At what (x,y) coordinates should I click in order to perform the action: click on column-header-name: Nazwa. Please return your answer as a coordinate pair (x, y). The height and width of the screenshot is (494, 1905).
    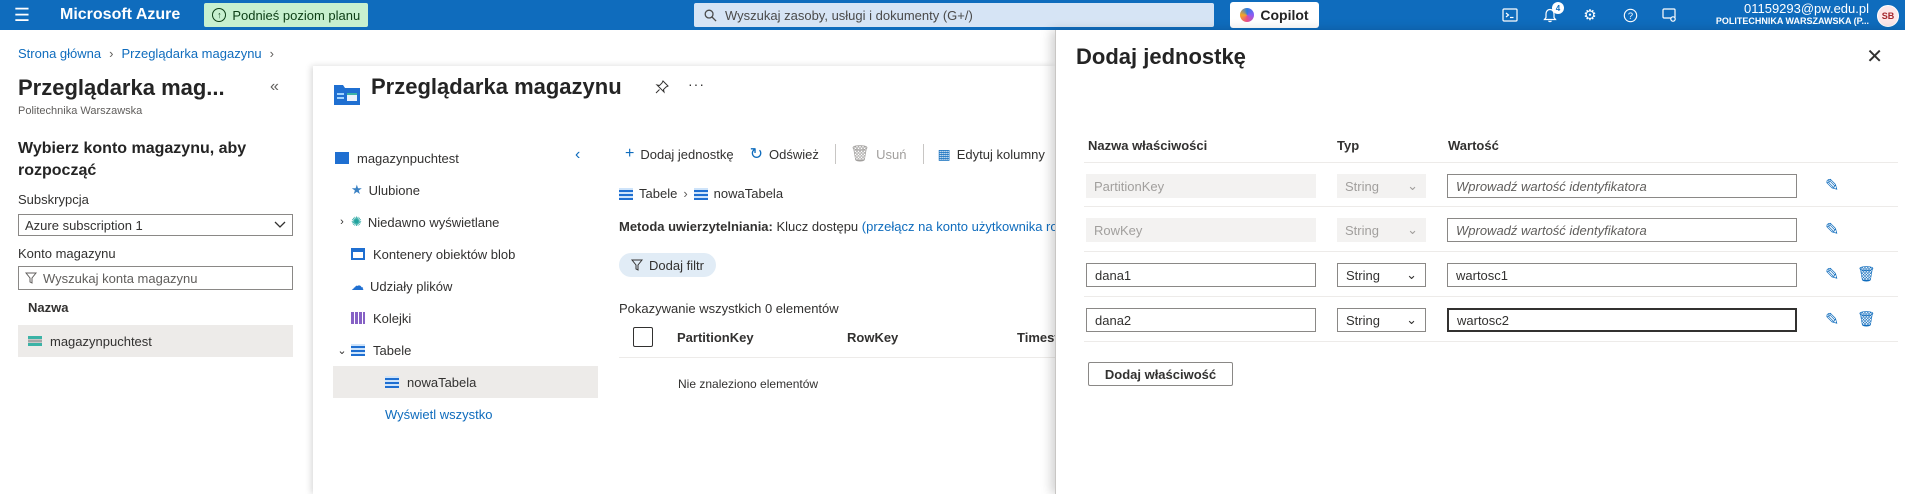
    Looking at the image, I should click on (48, 307).